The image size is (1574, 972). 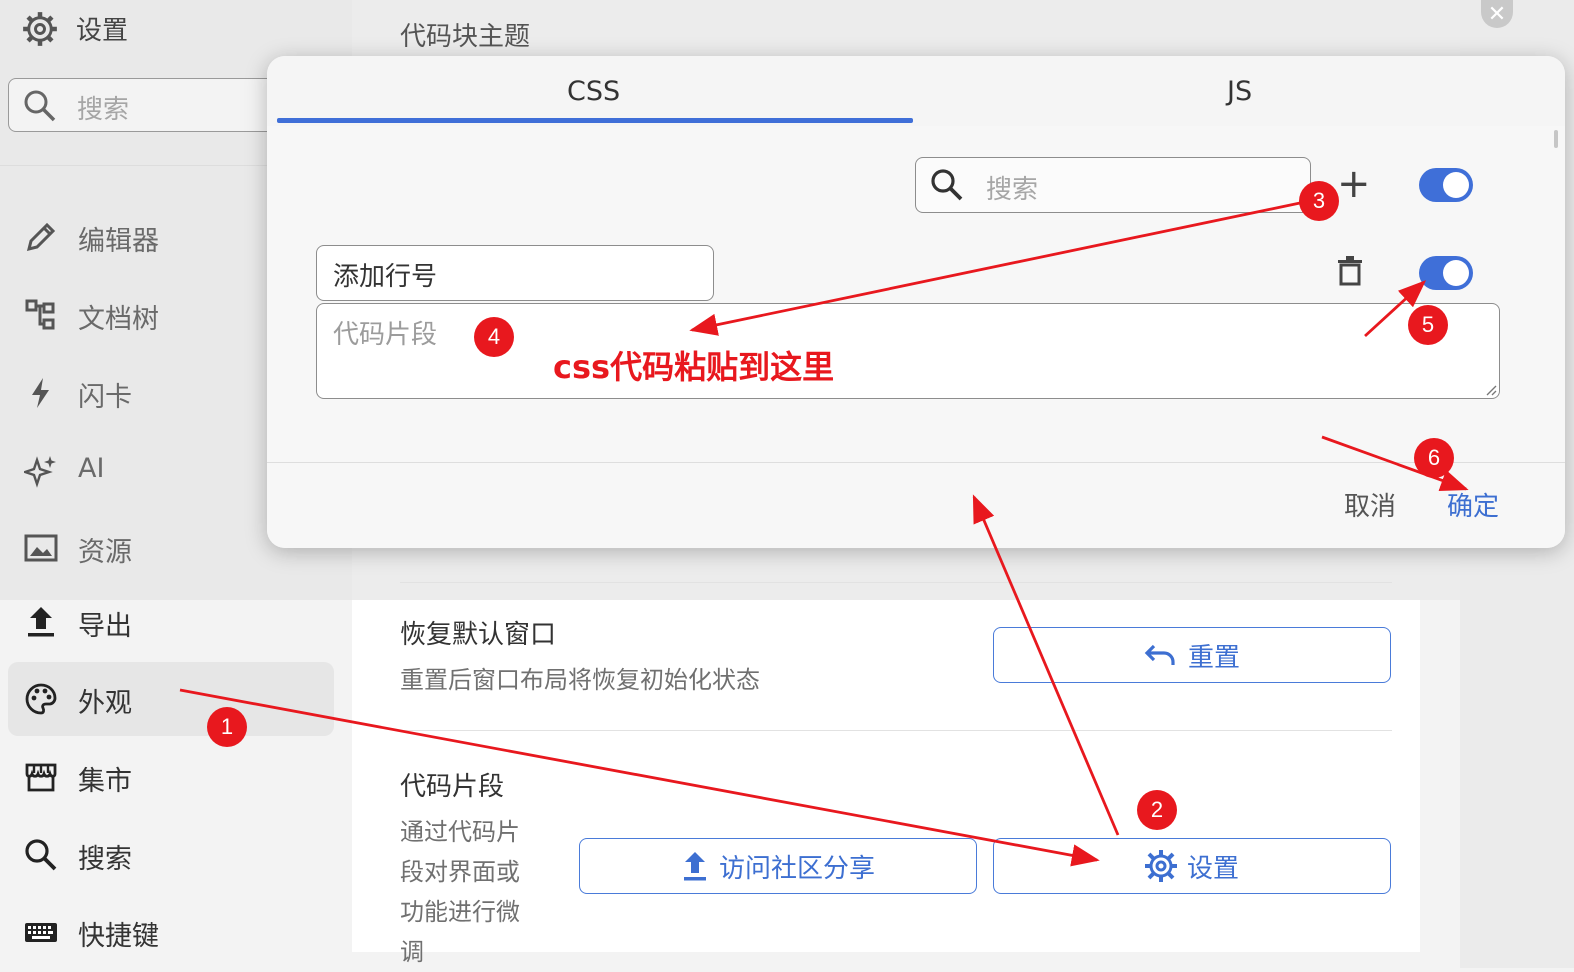 What do you see at coordinates (580, 680) in the screenshot?
I see `restore-window-desc: 重置后窗口布局将恢复初始化状态` at bounding box center [580, 680].